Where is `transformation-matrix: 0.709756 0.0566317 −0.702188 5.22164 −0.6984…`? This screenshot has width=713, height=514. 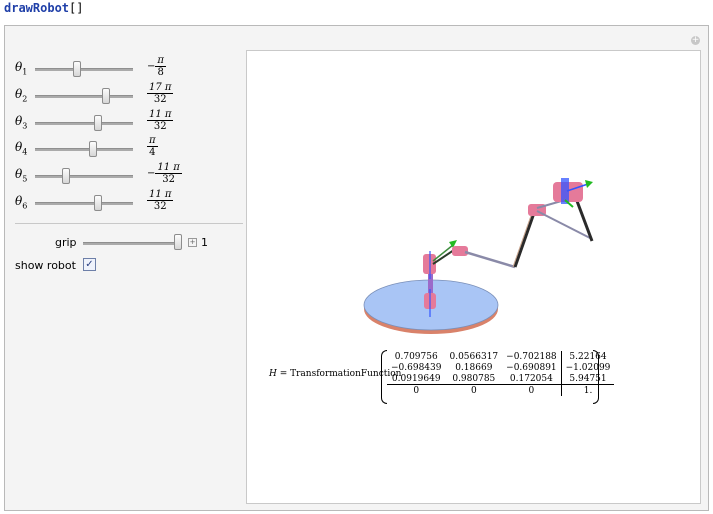
transformation-matrix: 0.709756 0.0566317 −0.702188 5.22164 −0.6984… is located at coordinates (501, 373).